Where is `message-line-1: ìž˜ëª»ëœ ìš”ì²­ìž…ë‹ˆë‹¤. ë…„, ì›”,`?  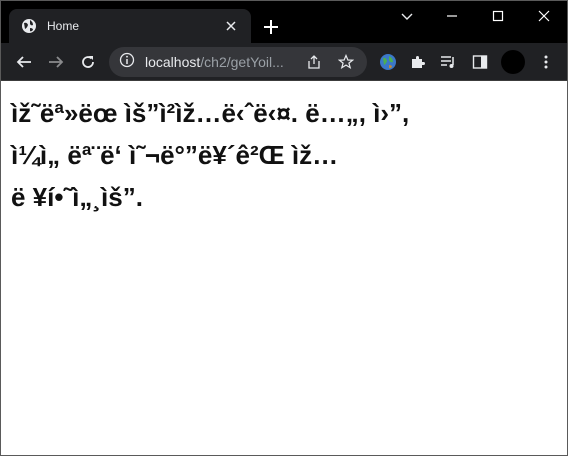 message-line-1: ìž˜ëª»ëœ ìš”ì²­ìž…ë‹ˆë‹¤. ë…„, ì›”, is located at coordinates (210, 113).